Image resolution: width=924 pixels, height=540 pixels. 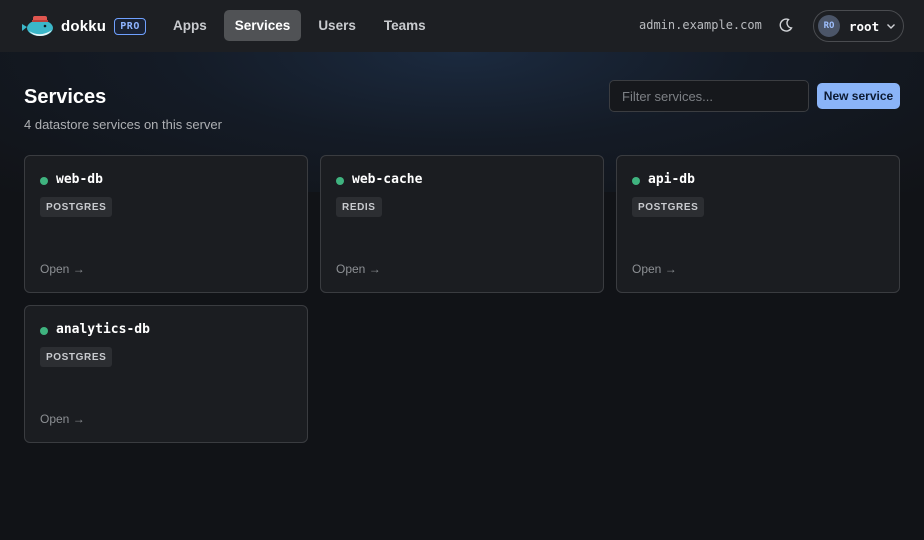 I want to click on service-card: api-db POSTGRES Open →, so click(x=758, y=224).